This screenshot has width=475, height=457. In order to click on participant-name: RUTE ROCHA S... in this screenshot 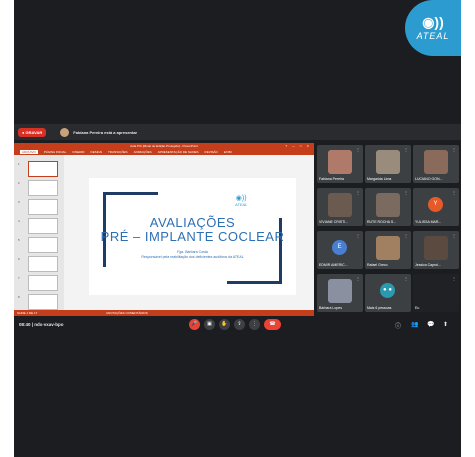, I will do `click(382, 222)`.